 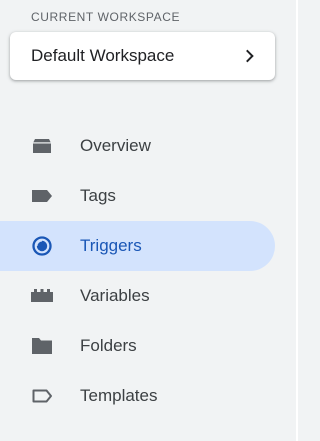 I want to click on template-icon, so click(x=42, y=396).